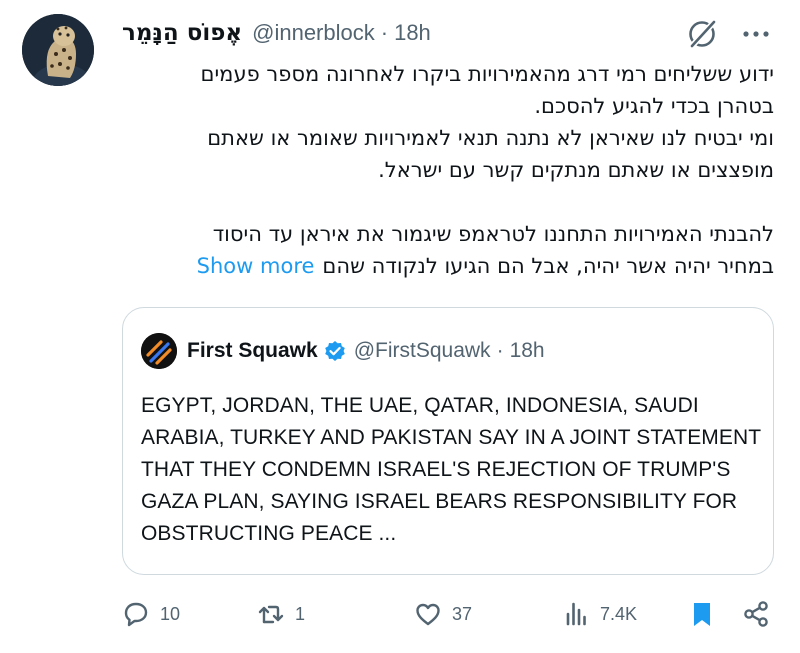  Describe the element at coordinates (170, 613) in the screenshot. I see `reply-count: 10` at that location.